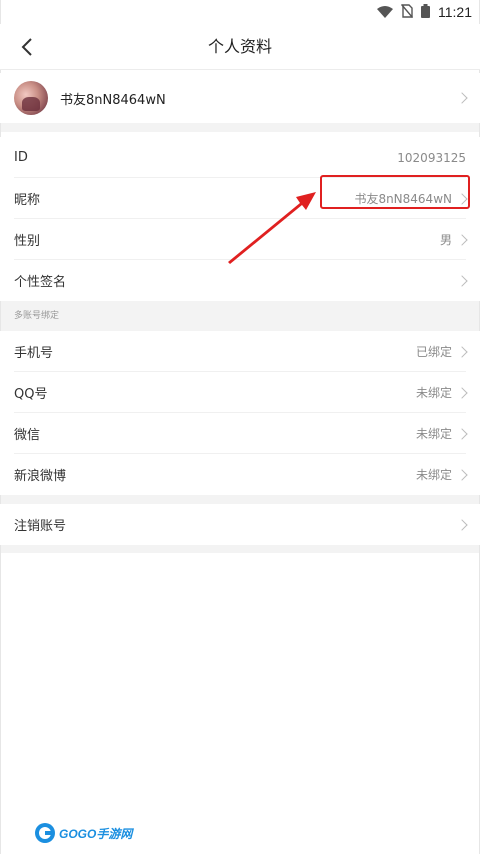  What do you see at coordinates (403, 199) in the screenshot?
I see `row-value: 书友8nN8464wN` at bounding box center [403, 199].